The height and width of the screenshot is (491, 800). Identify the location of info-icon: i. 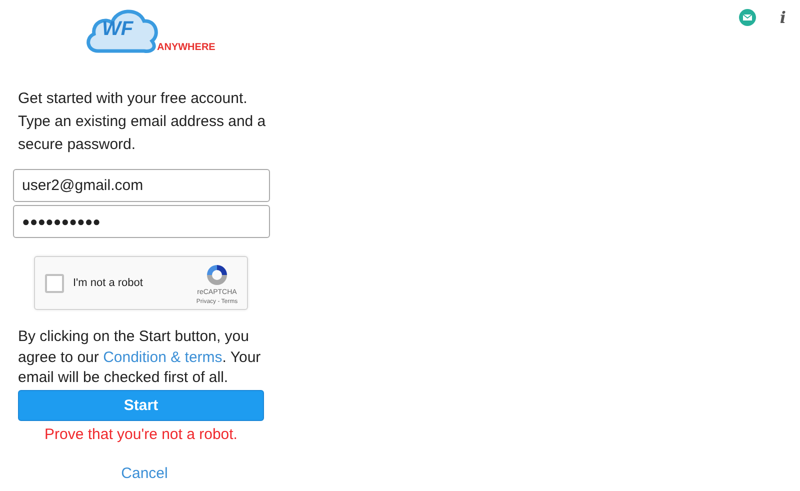
(783, 17).